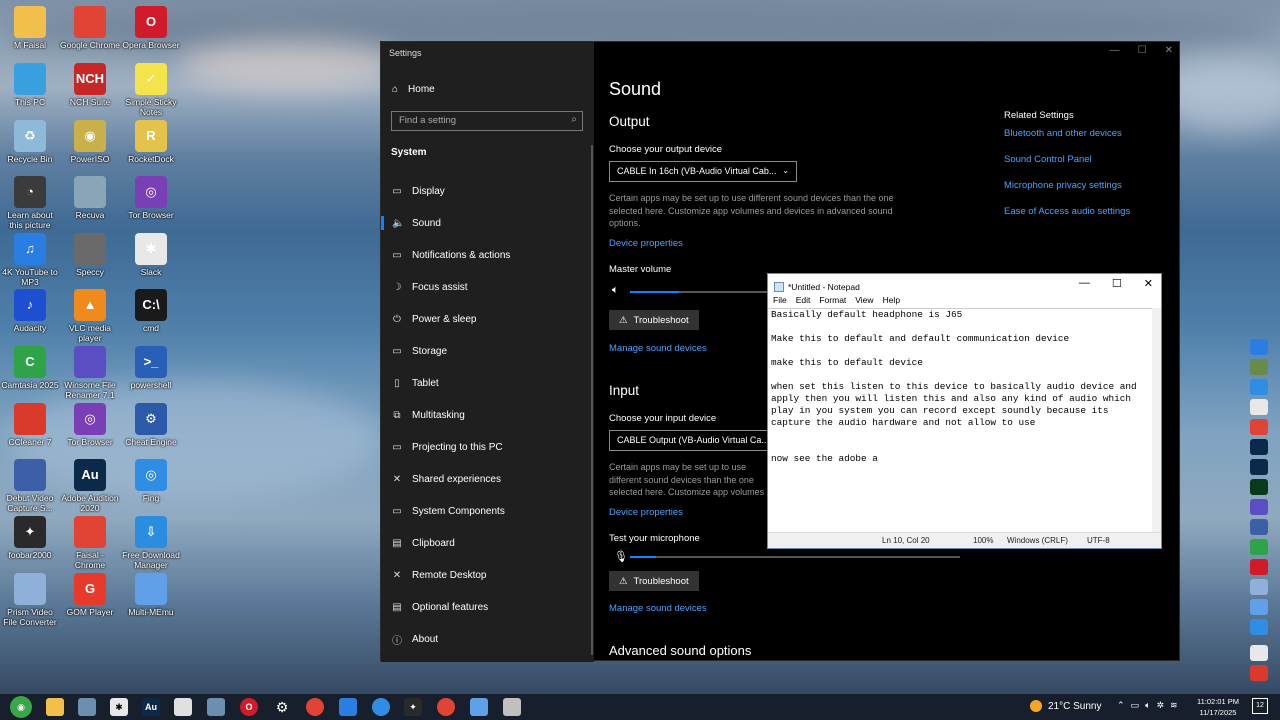 This screenshot has width=1280, height=720. I want to click on desktop-icon: ✱ Slack, so click(151, 255).